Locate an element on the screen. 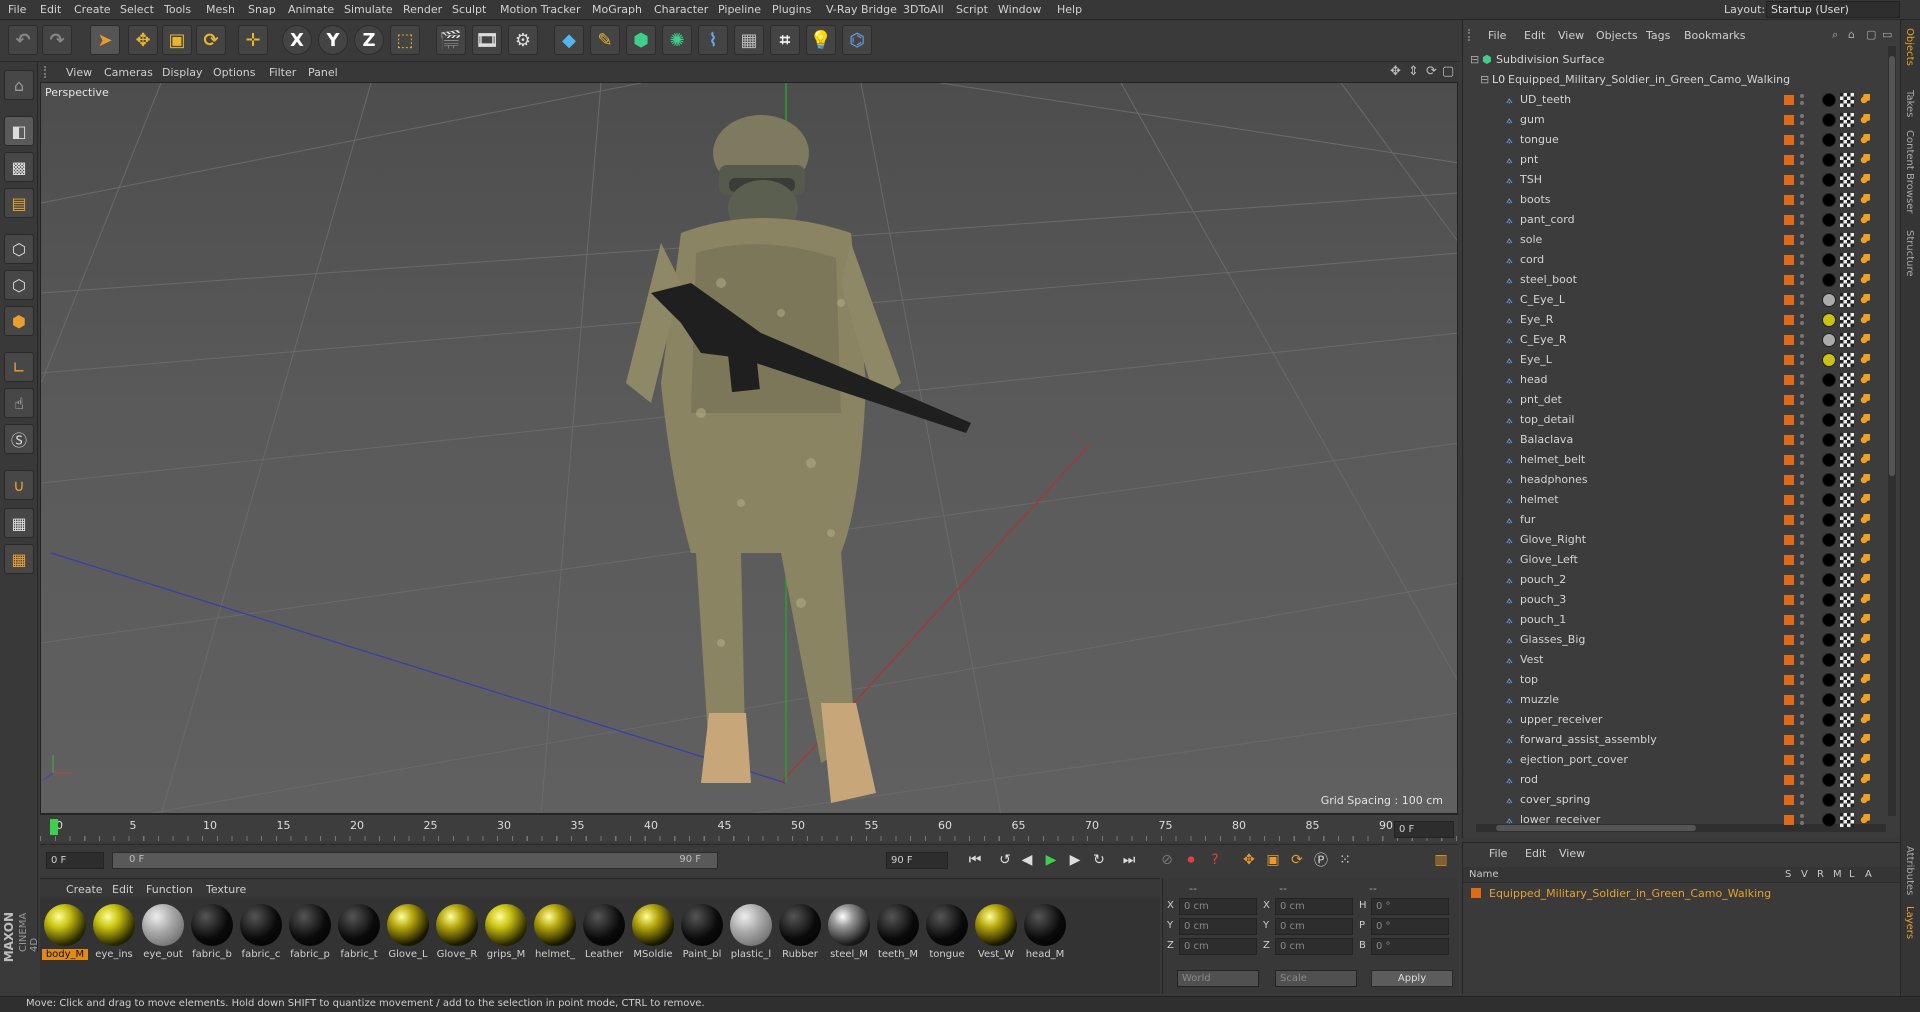 This screenshot has width=1920, height=1012. coord-scale-dropdown: Scale is located at coordinates (1316, 978).